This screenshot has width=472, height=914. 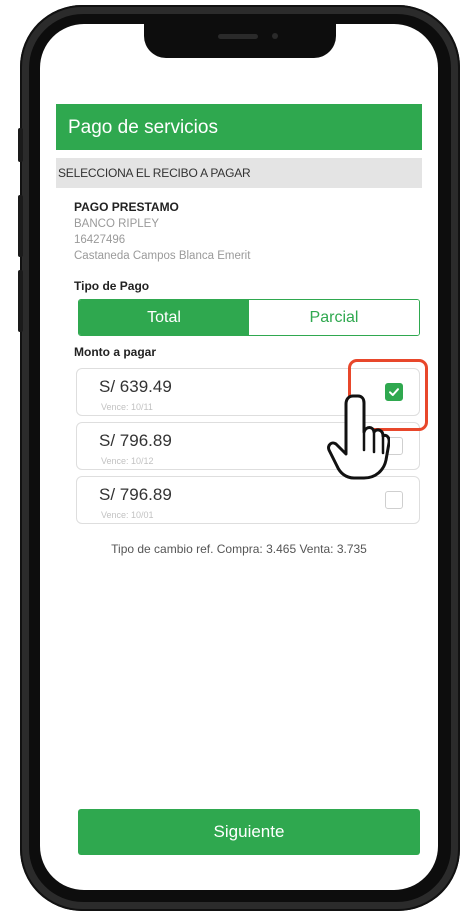 What do you see at coordinates (20, 145) in the screenshot?
I see `phone-side-button` at bounding box center [20, 145].